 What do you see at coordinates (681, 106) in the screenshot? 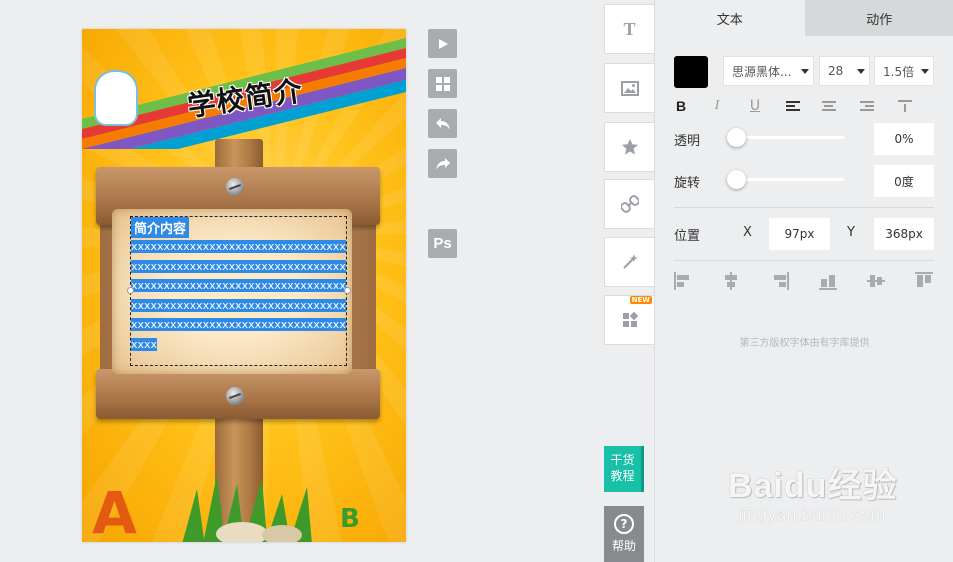
I see `bold-button: B` at bounding box center [681, 106].